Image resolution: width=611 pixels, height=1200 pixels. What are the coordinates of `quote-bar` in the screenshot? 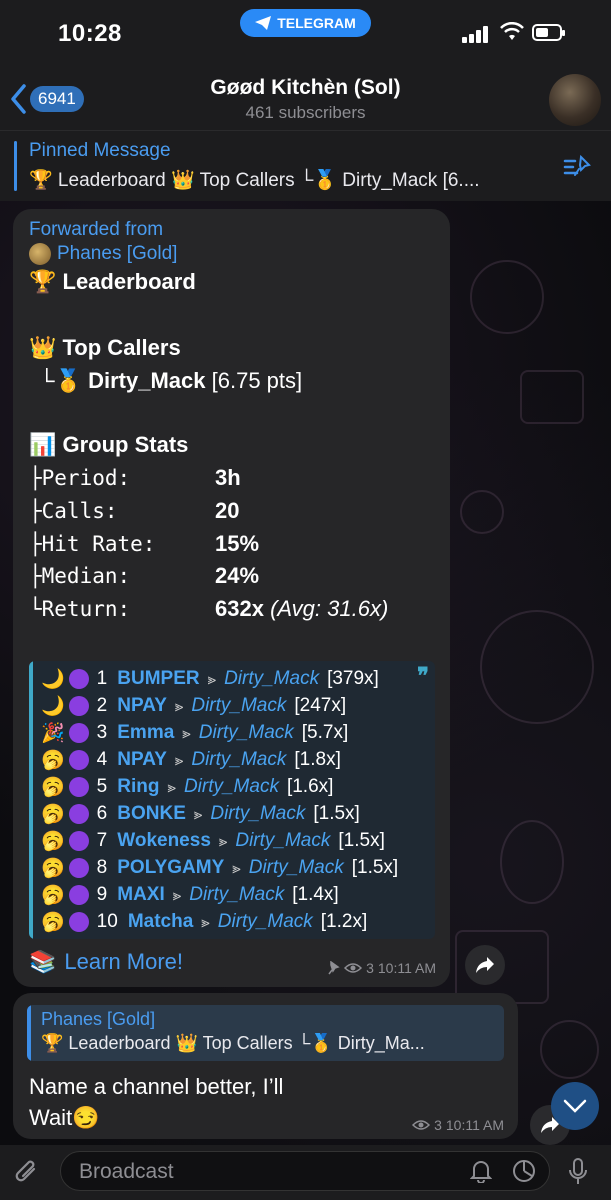 It's located at (31, 800).